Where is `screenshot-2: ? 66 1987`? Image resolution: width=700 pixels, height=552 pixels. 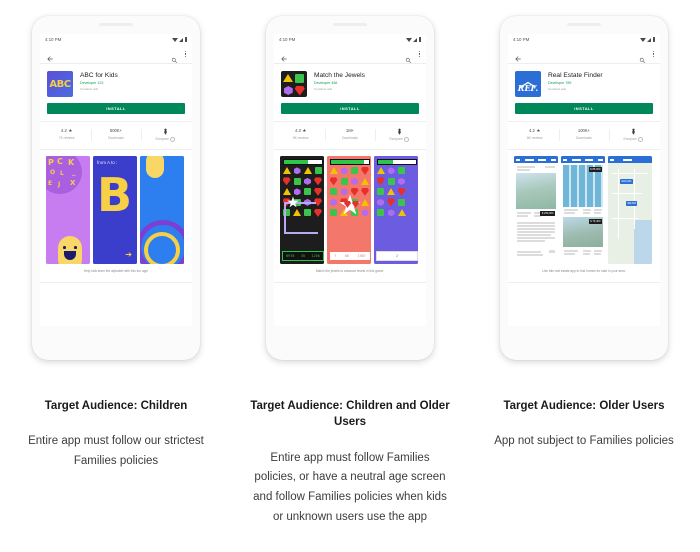 screenshot-2: ? 66 1987 is located at coordinates (349, 210).